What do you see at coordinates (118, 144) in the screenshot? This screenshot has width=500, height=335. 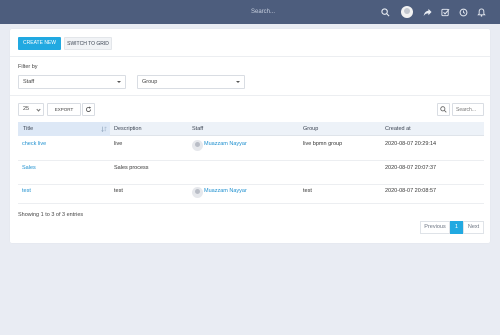 I see `row-description: live` at bounding box center [118, 144].